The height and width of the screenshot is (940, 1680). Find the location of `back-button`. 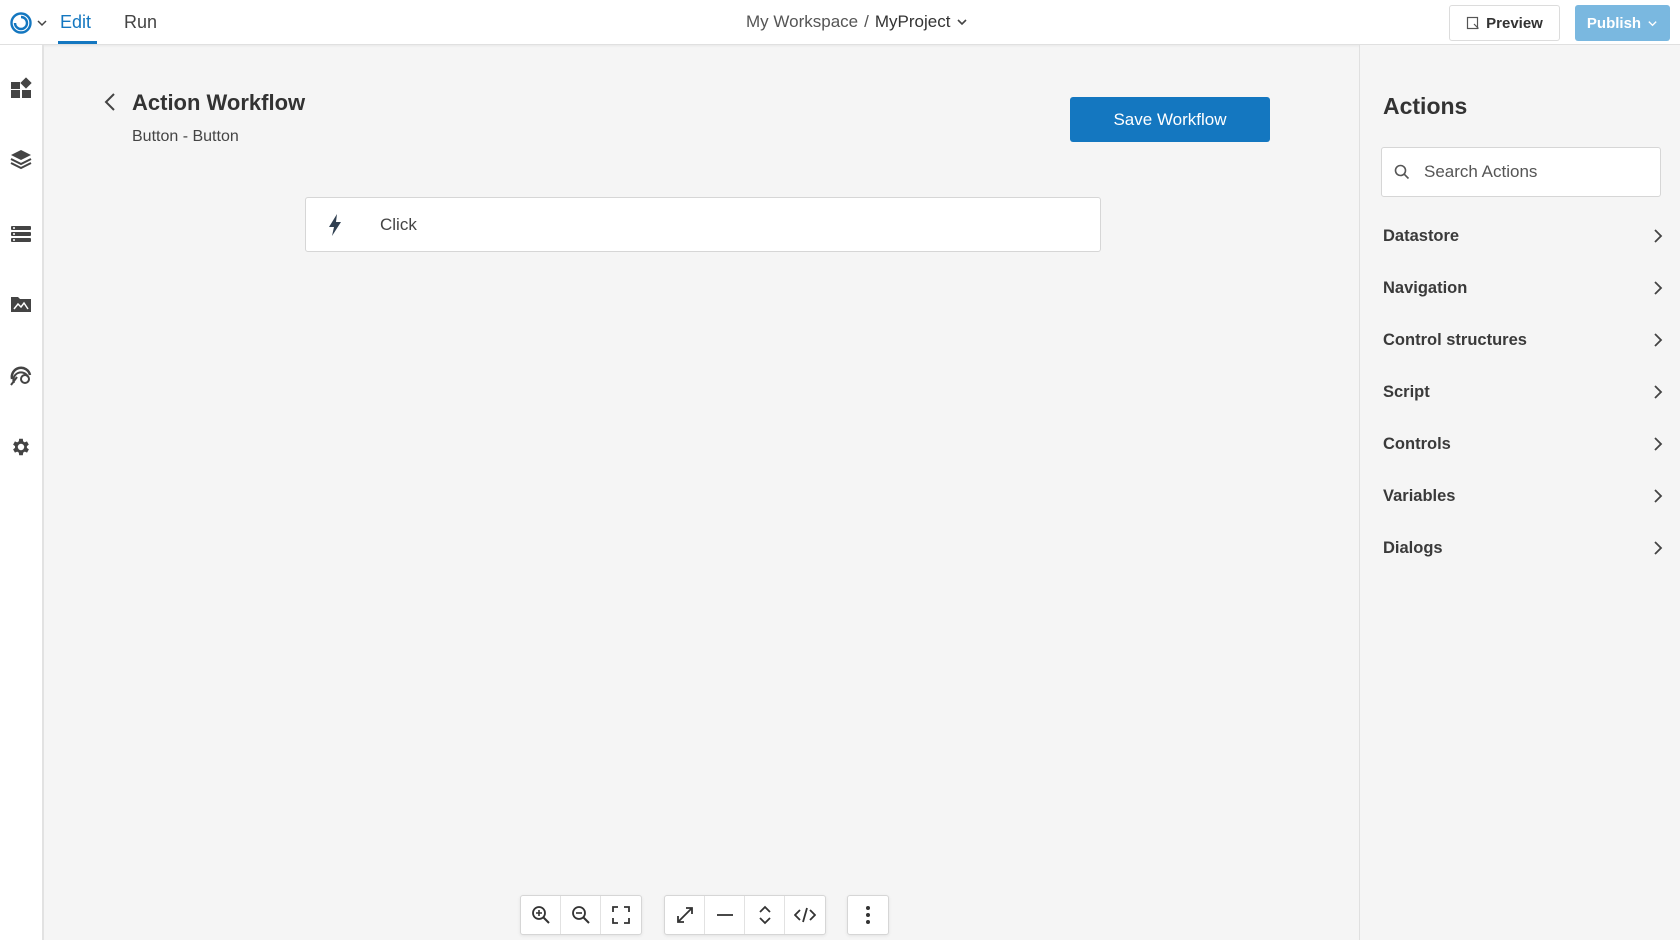

back-button is located at coordinates (110, 102).